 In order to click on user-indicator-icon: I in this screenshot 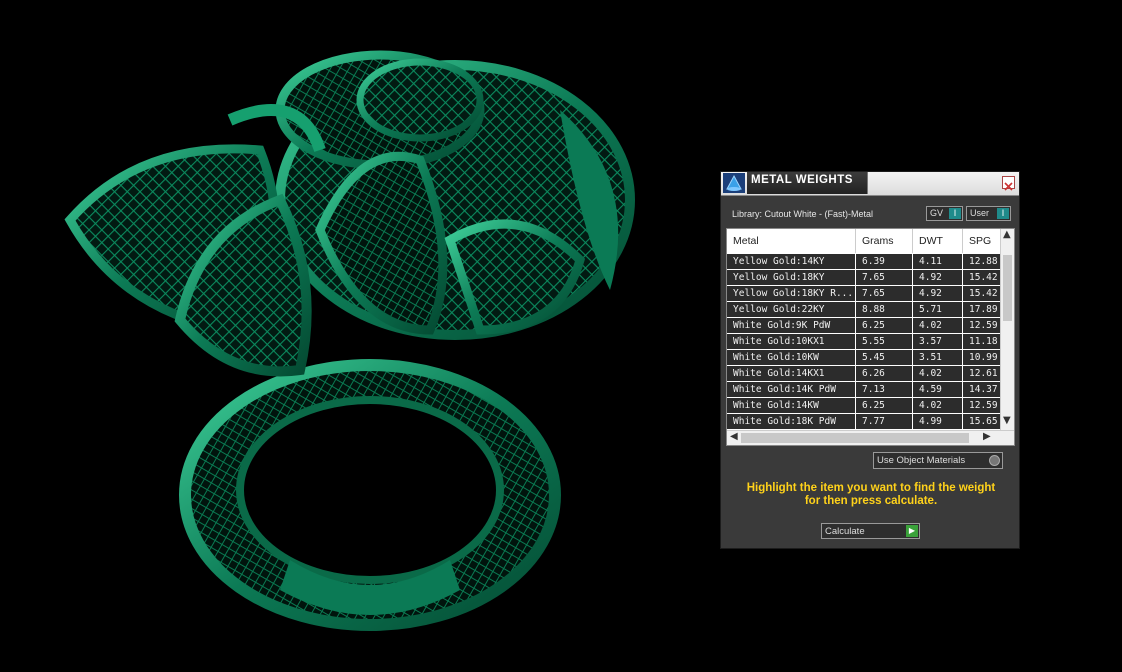, I will do `click(1003, 213)`.